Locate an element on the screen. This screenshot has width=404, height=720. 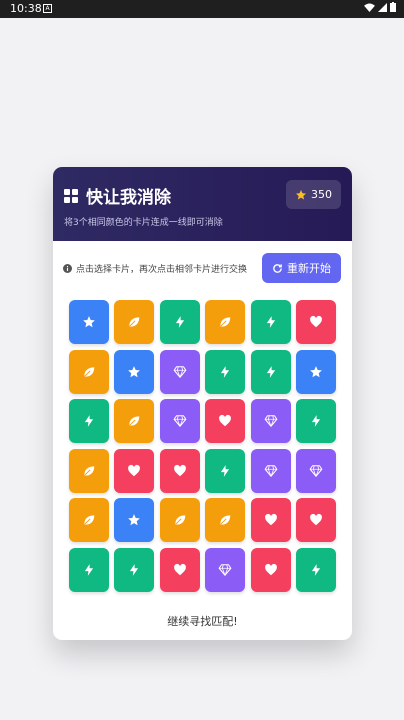
status-bar: 10:38 A is located at coordinates (202, 9).